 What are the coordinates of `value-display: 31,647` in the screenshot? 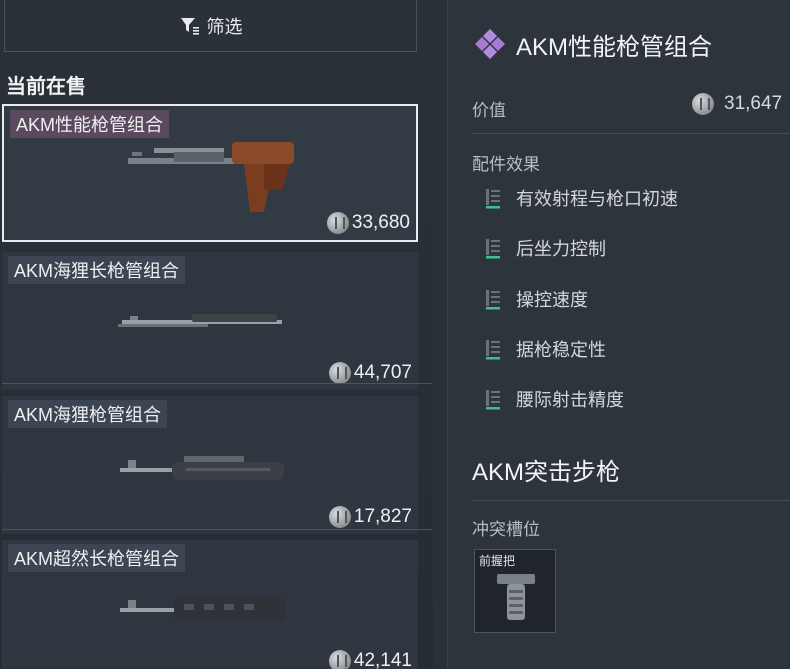 It's located at (737, 104).